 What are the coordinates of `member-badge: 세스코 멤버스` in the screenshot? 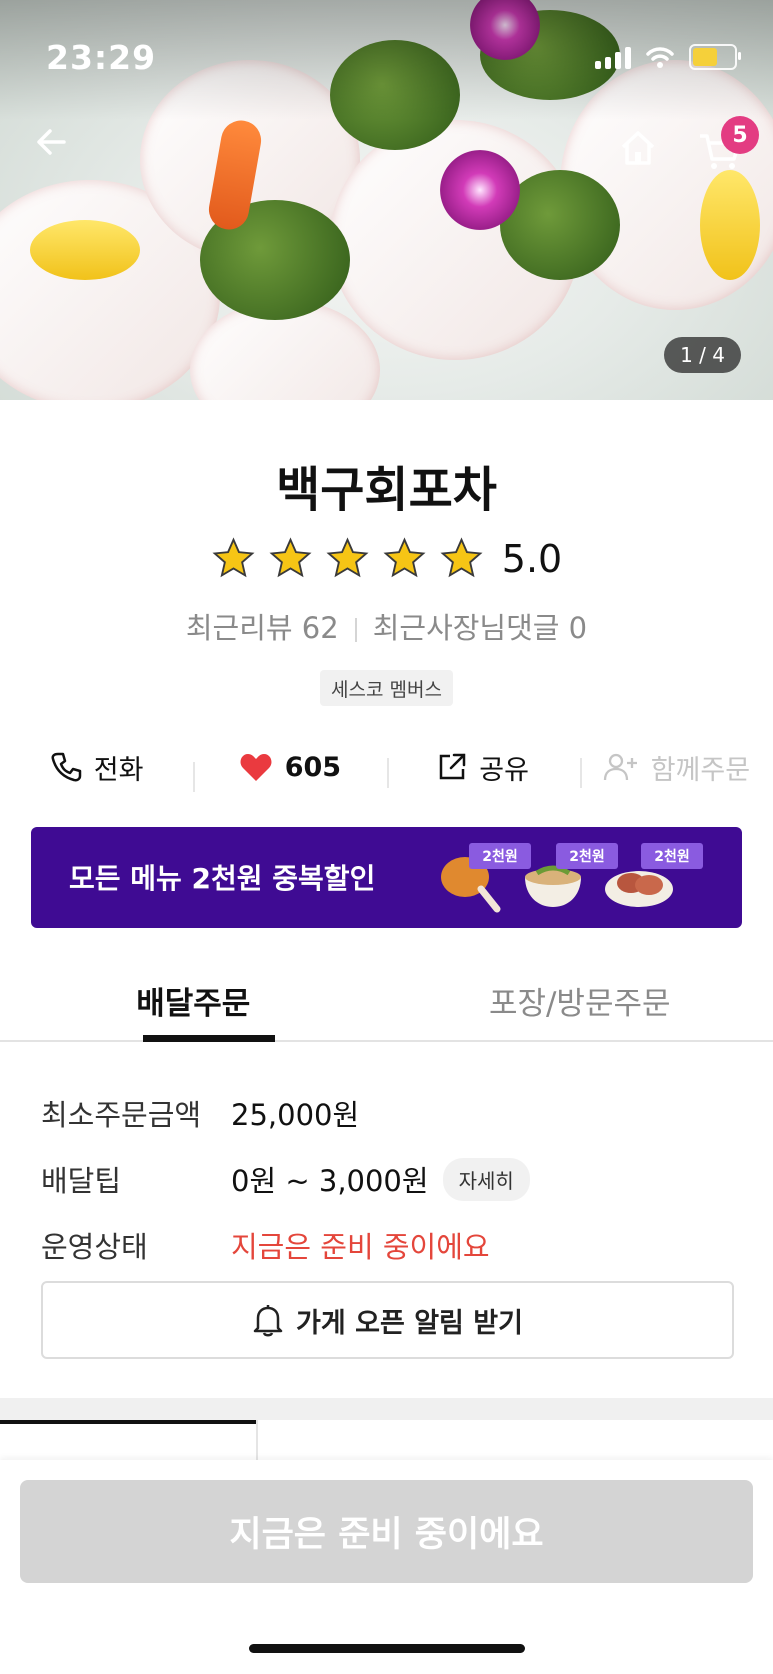 It's located at (386, 688).